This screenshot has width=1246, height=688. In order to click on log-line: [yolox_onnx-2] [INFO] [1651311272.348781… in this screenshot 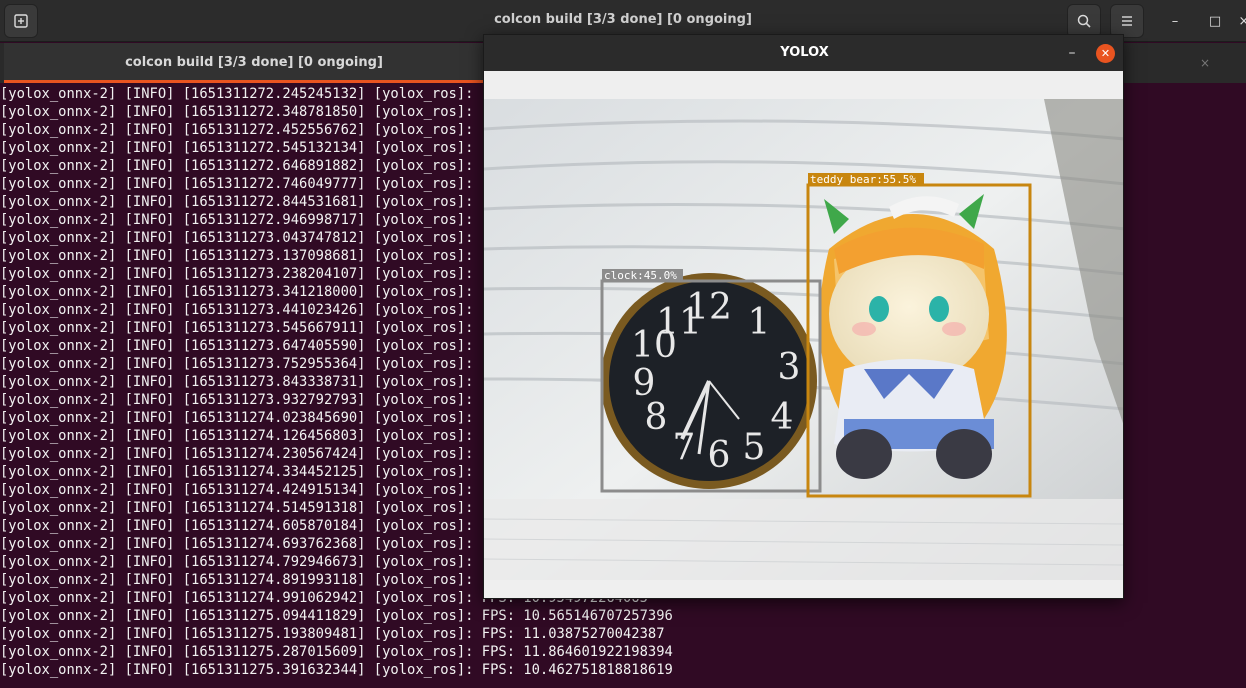, I will do `click(278, 112)`.